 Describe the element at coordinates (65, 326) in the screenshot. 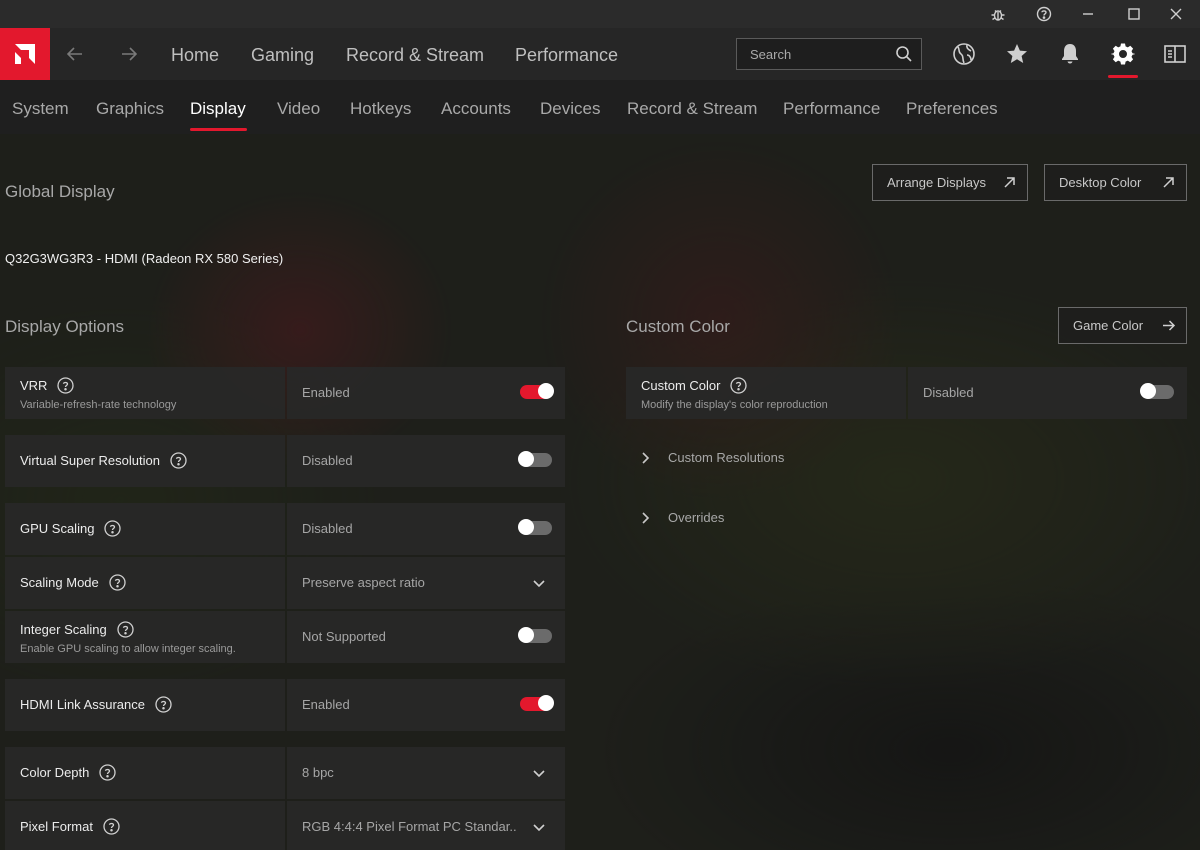

I see `display-options-title: Display Options` at that location.